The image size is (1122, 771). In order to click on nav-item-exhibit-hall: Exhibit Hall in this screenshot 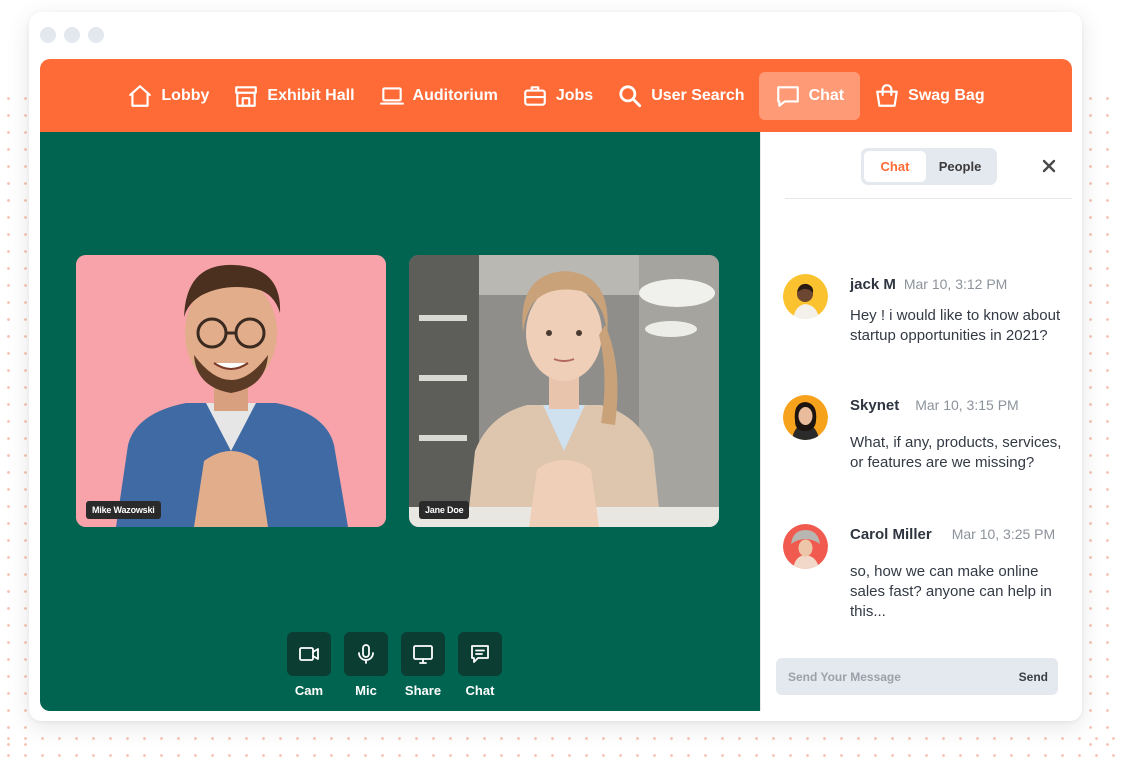, I will do `click(293, 96)`.